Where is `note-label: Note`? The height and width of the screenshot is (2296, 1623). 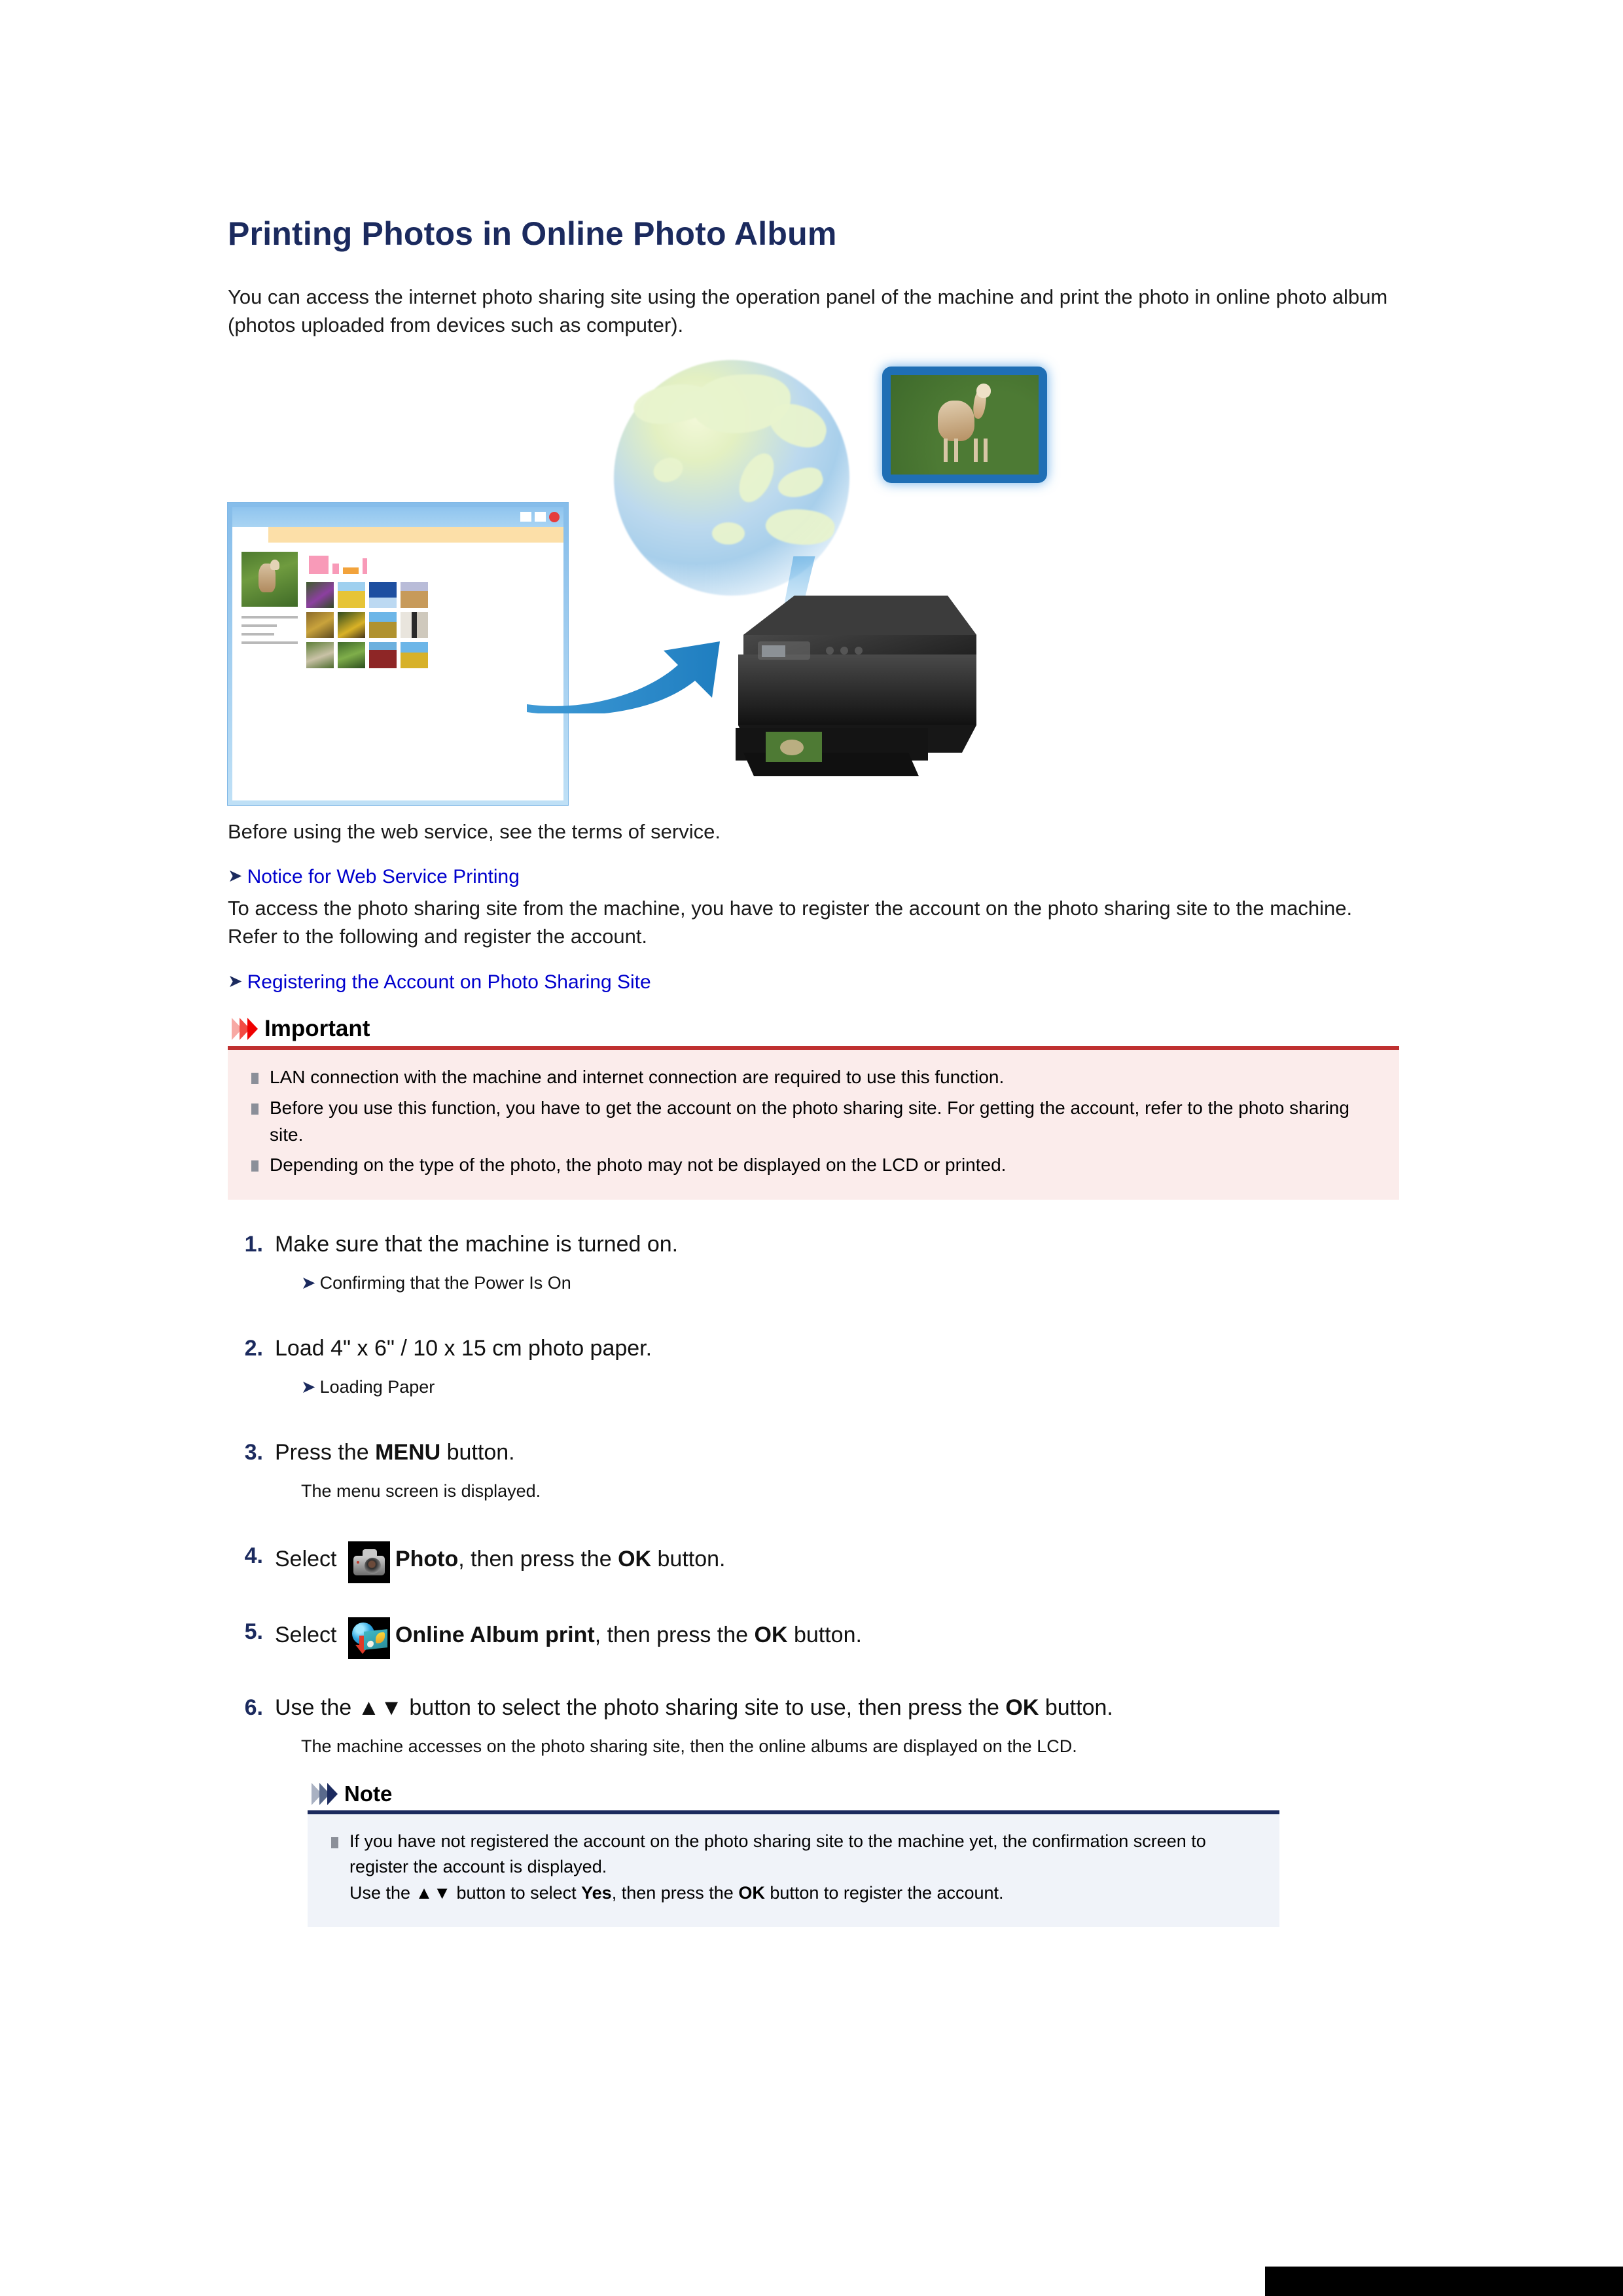 note-label: Note is located at coordinates (368, 1794).